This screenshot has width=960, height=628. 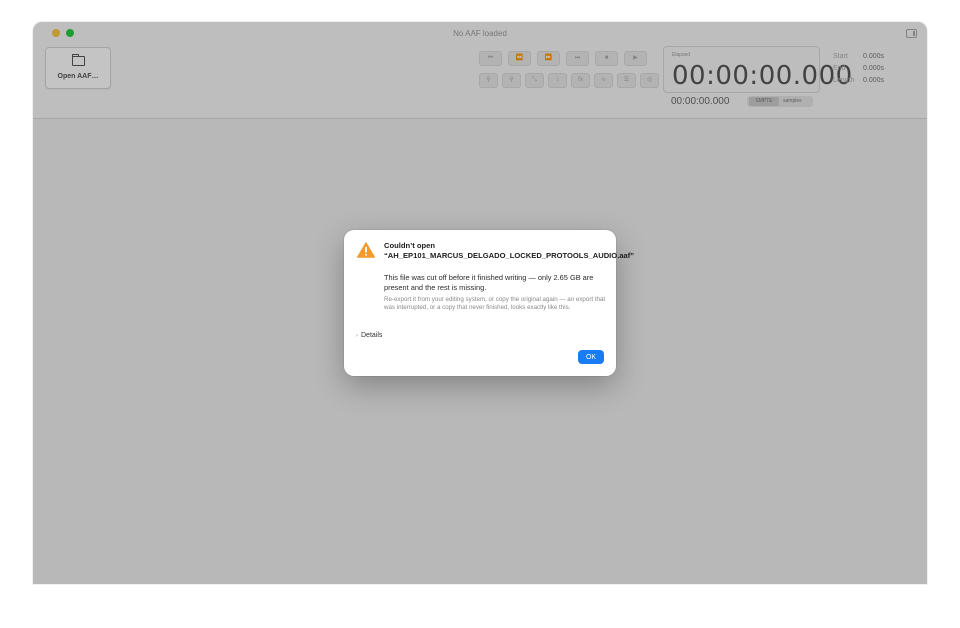 What do you see at coordinates (480, 33) in the screenshot?
I see `window-title: No AAF loaded` at bounding box center [480, 33].